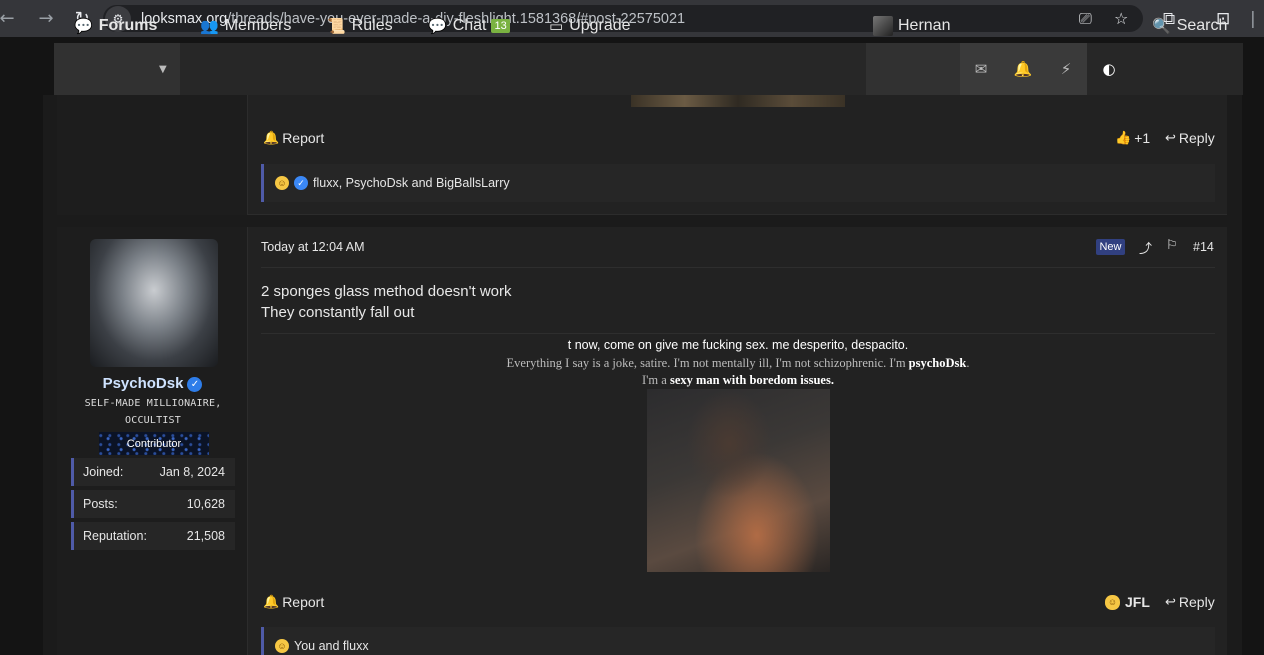 This screenshot has height=655, width=1264. What do you see at coordinates (738, 480) in the screenshot?
I see `signature-image` at bounding box center [738, 480].